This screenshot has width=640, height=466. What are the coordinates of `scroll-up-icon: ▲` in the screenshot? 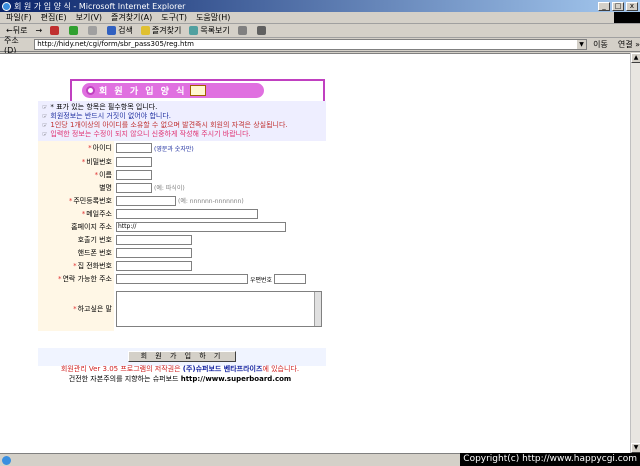 It's located at (635, 58).